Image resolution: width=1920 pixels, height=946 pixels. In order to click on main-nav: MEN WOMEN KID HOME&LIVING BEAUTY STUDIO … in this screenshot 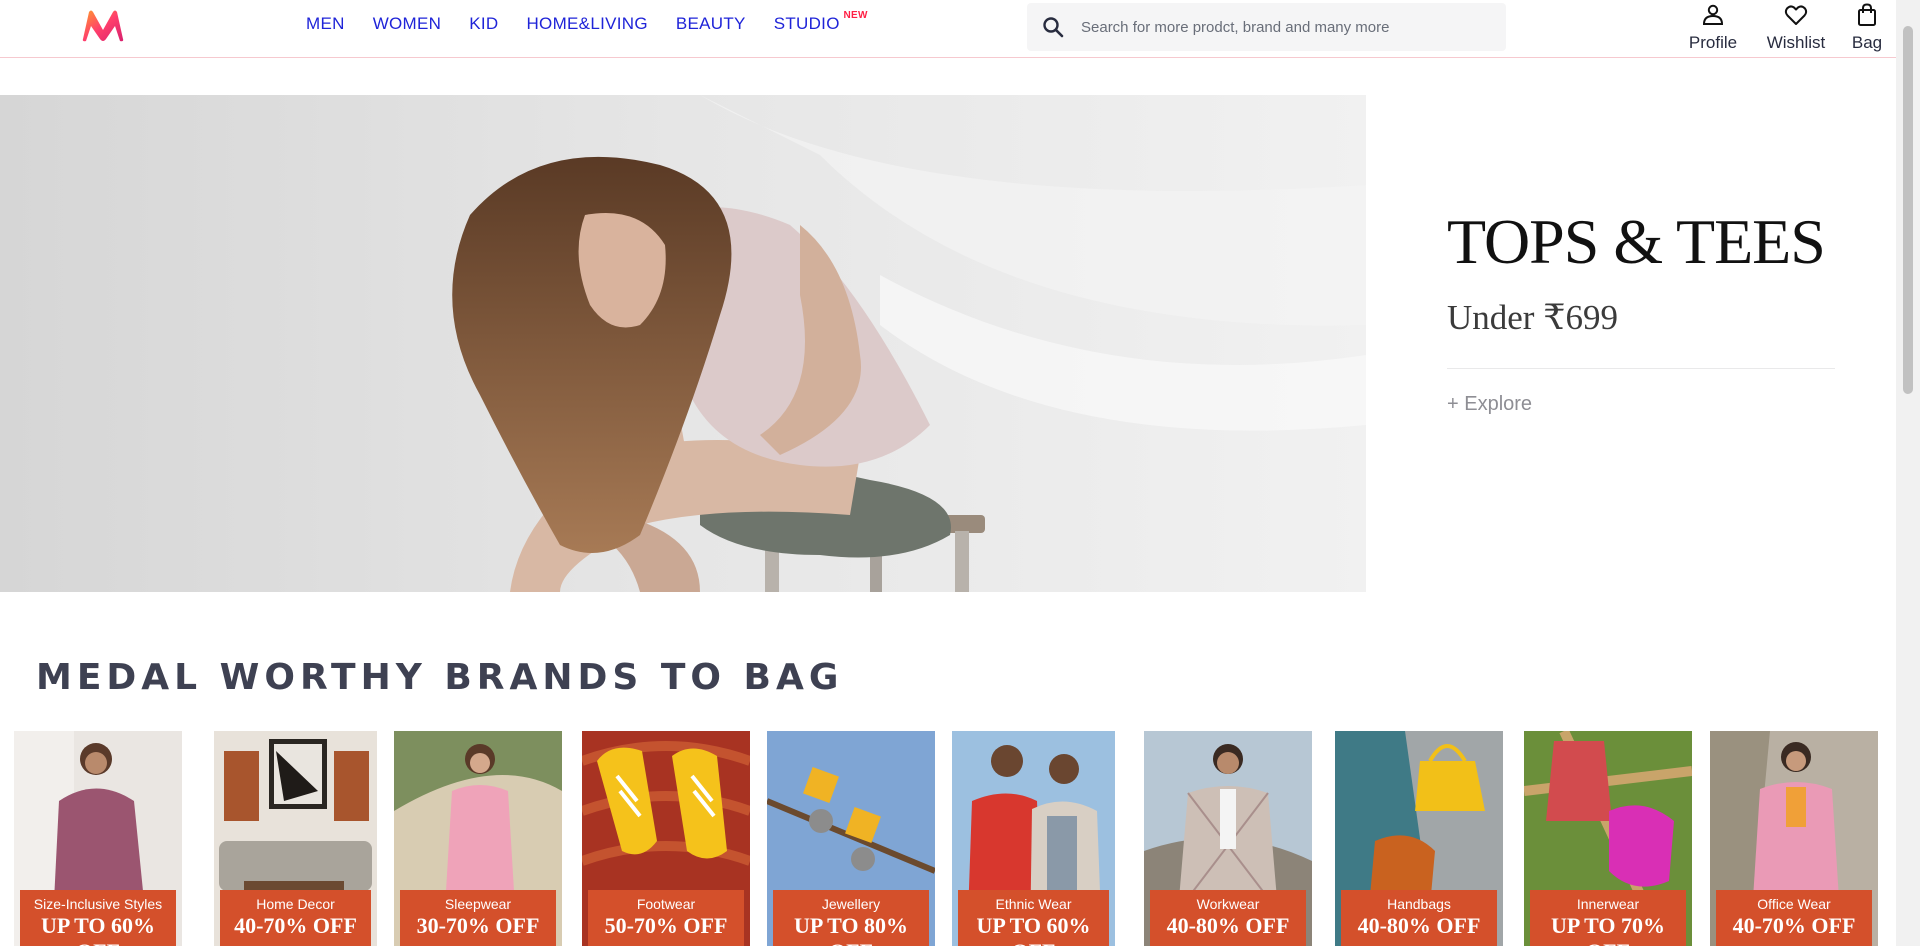, I will do `click(587, 22)`.